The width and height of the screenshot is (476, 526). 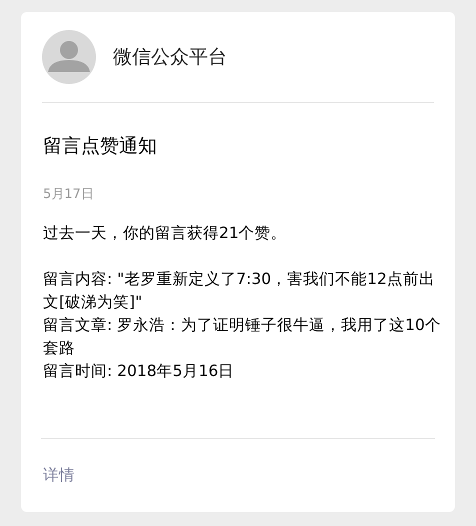 I want to click on notification-title: 留言点赞通知, so click(x=100, y=146).